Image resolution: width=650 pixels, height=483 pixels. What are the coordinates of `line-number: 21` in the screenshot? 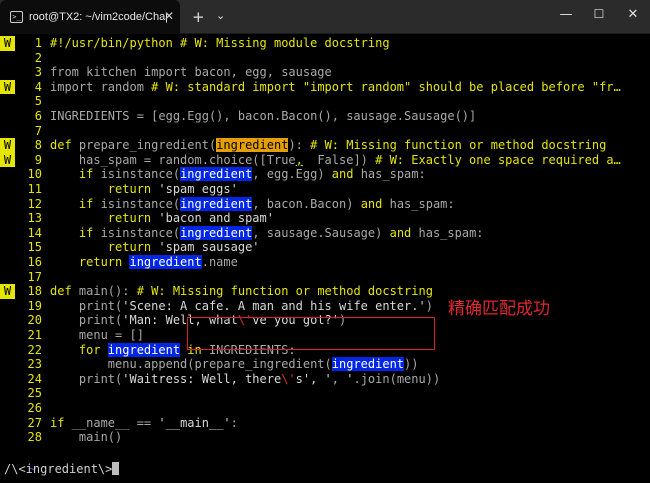 It's located at (34, 335).